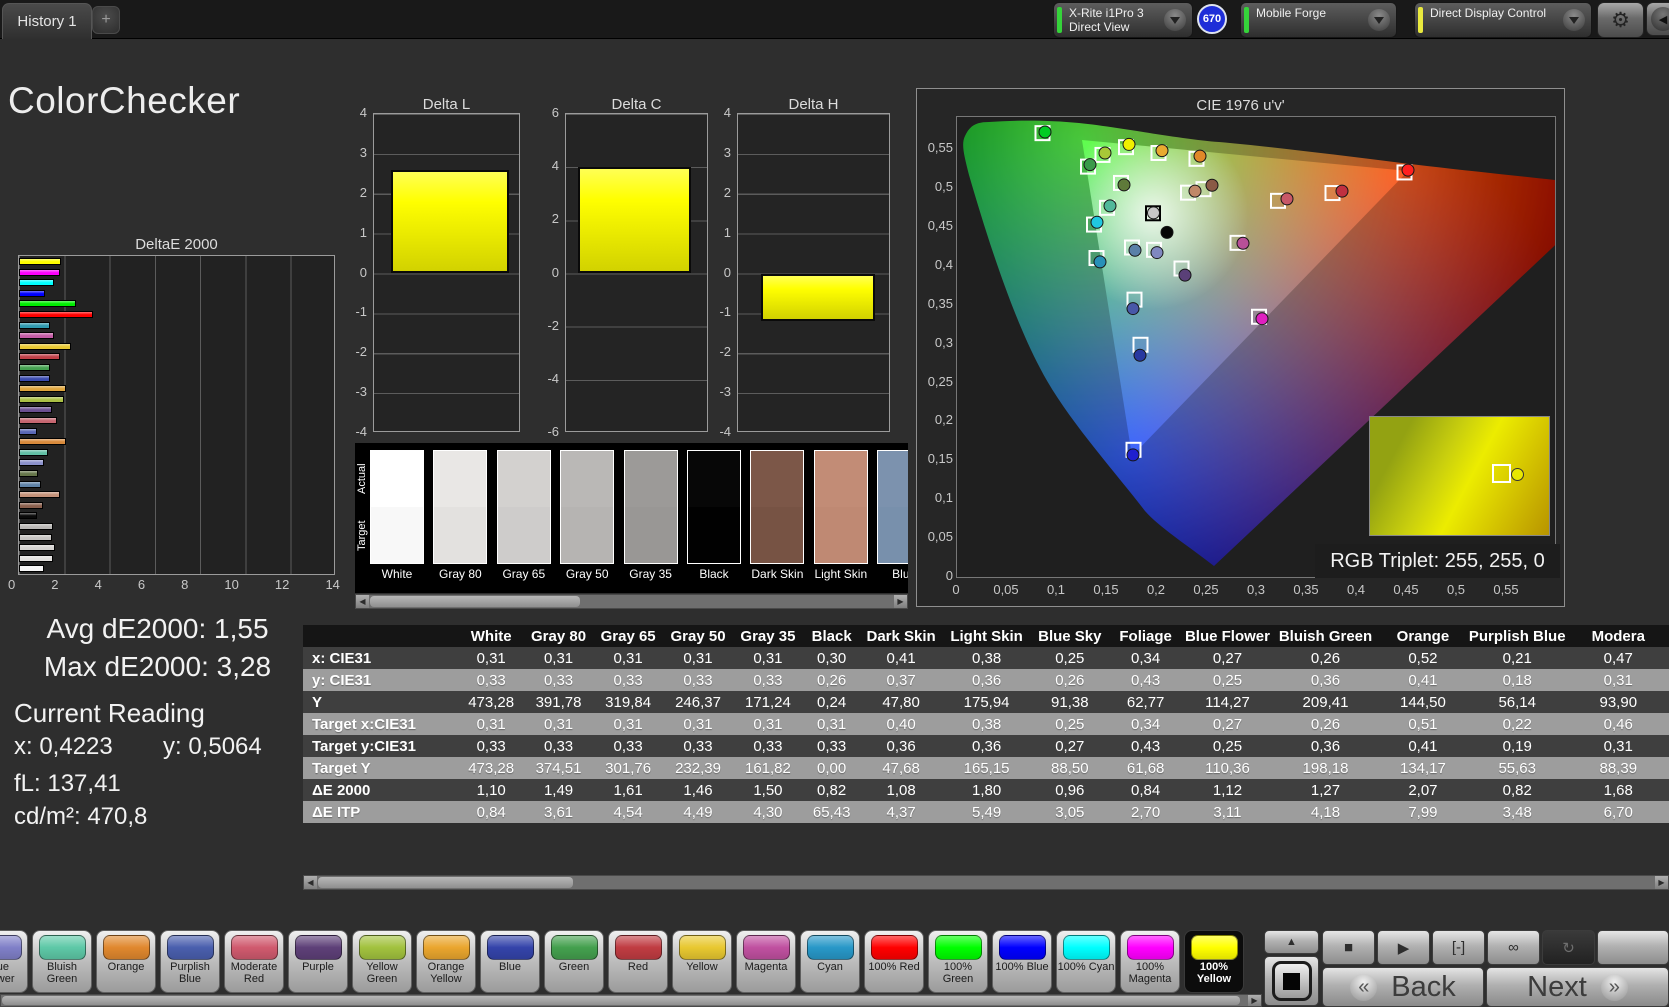  I want to click on y-tick-label: 0,2, so click(943, 420).